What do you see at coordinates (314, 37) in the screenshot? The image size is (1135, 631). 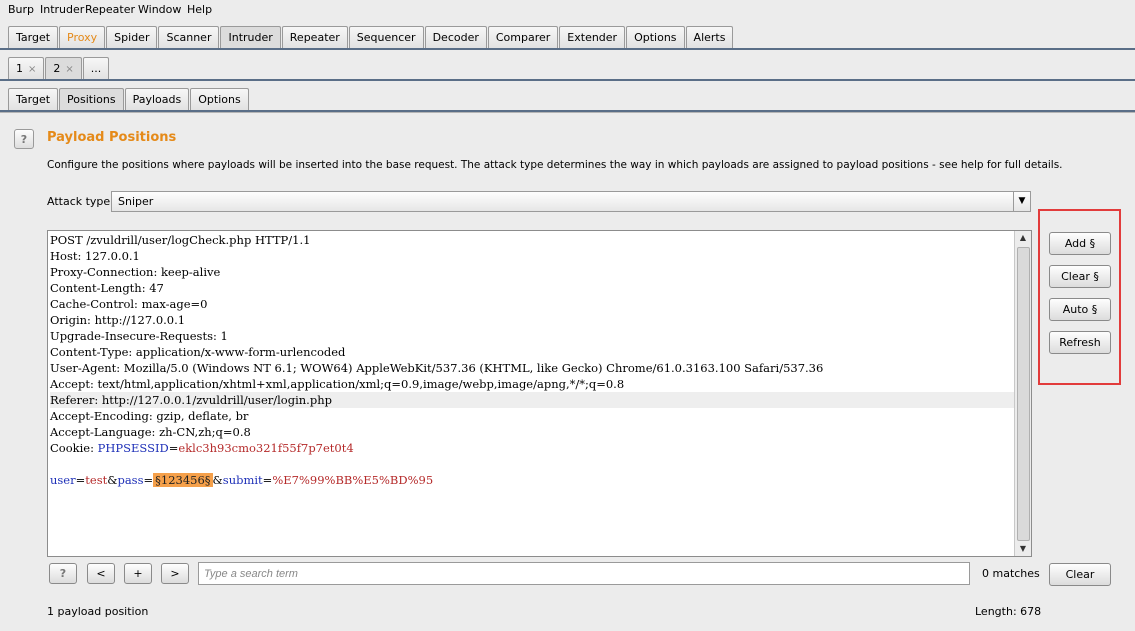 I see `tab-repeater: Repeater` at bounding box center [314, 37].